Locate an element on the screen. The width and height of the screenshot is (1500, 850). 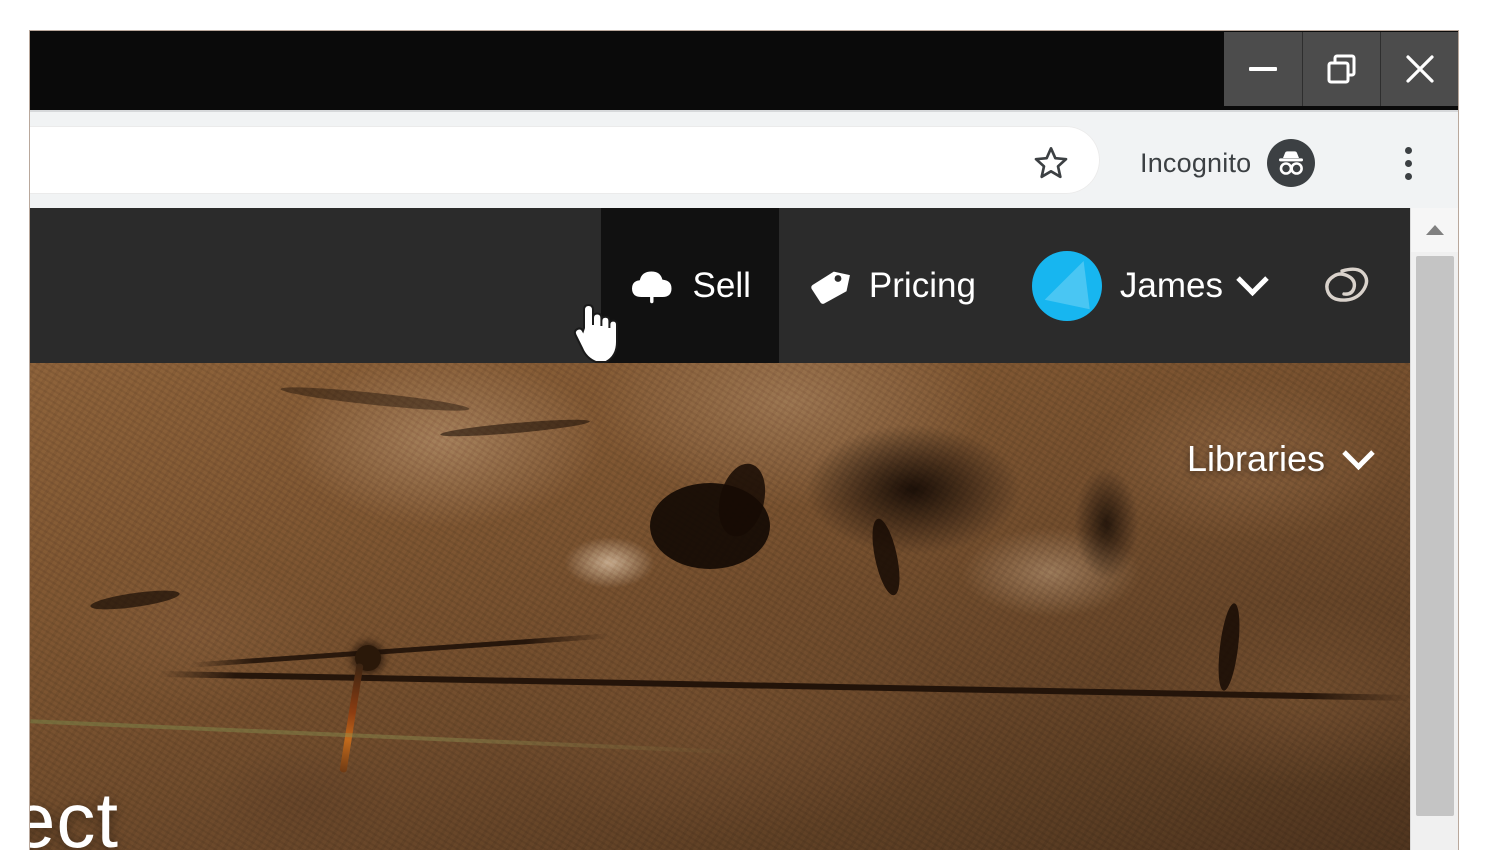
restore-button is located at coordinates (1341, 69).